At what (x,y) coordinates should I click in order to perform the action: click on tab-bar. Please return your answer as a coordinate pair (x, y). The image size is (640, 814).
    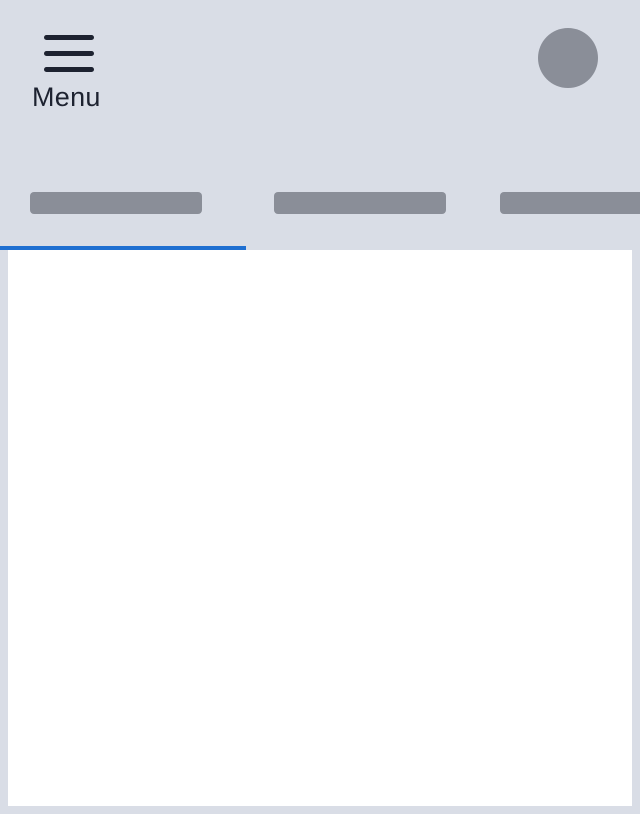
    Looking at the image, I should click on (320, 205).